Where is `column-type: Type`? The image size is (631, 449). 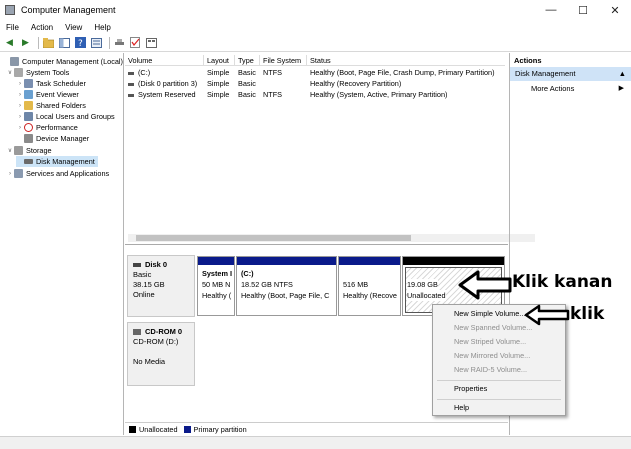
column-type: Type is located at coordinates (247, 60).